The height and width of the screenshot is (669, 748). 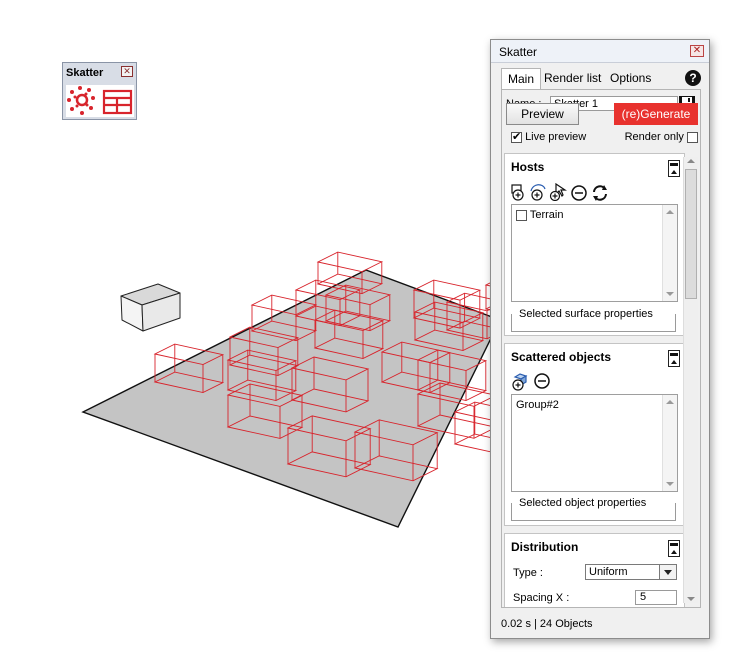 I want to click on scattered-collapse-icon, so click(x=674, y=358).